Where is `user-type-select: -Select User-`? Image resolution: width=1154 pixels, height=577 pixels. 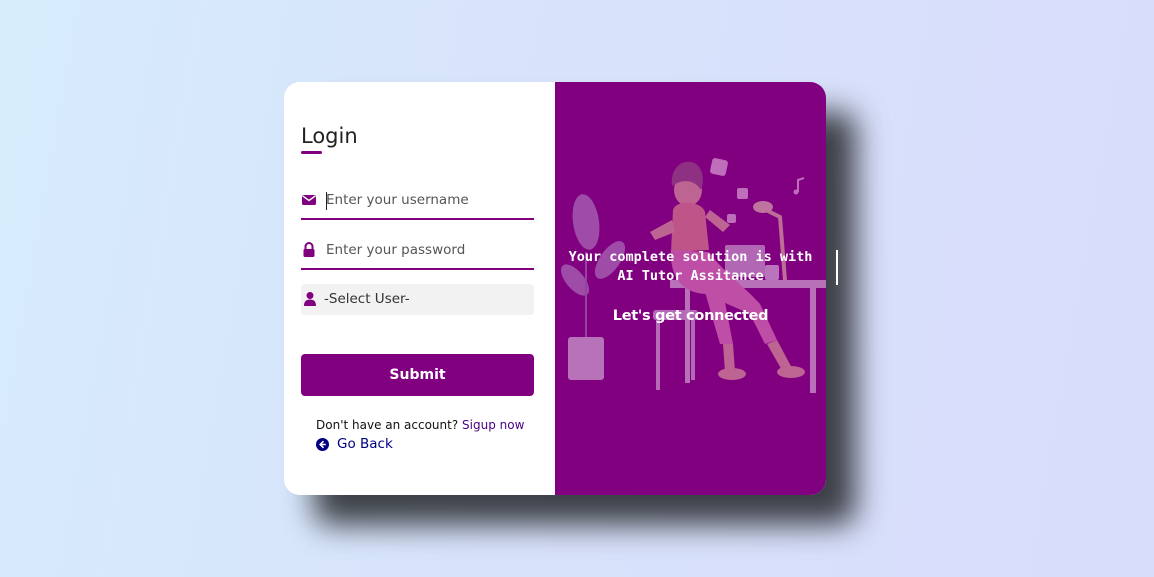 user-type-select: -Select User- is located at coordinates (417, 299).